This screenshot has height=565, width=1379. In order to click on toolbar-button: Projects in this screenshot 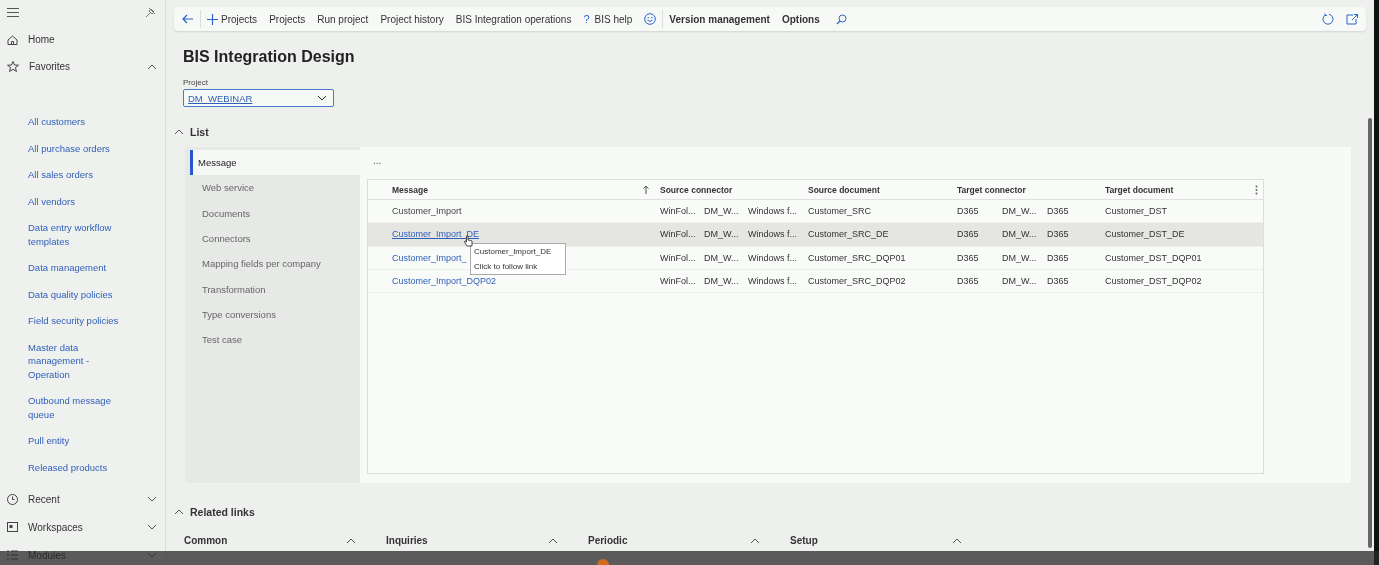, I will do `click(287, 19)`.